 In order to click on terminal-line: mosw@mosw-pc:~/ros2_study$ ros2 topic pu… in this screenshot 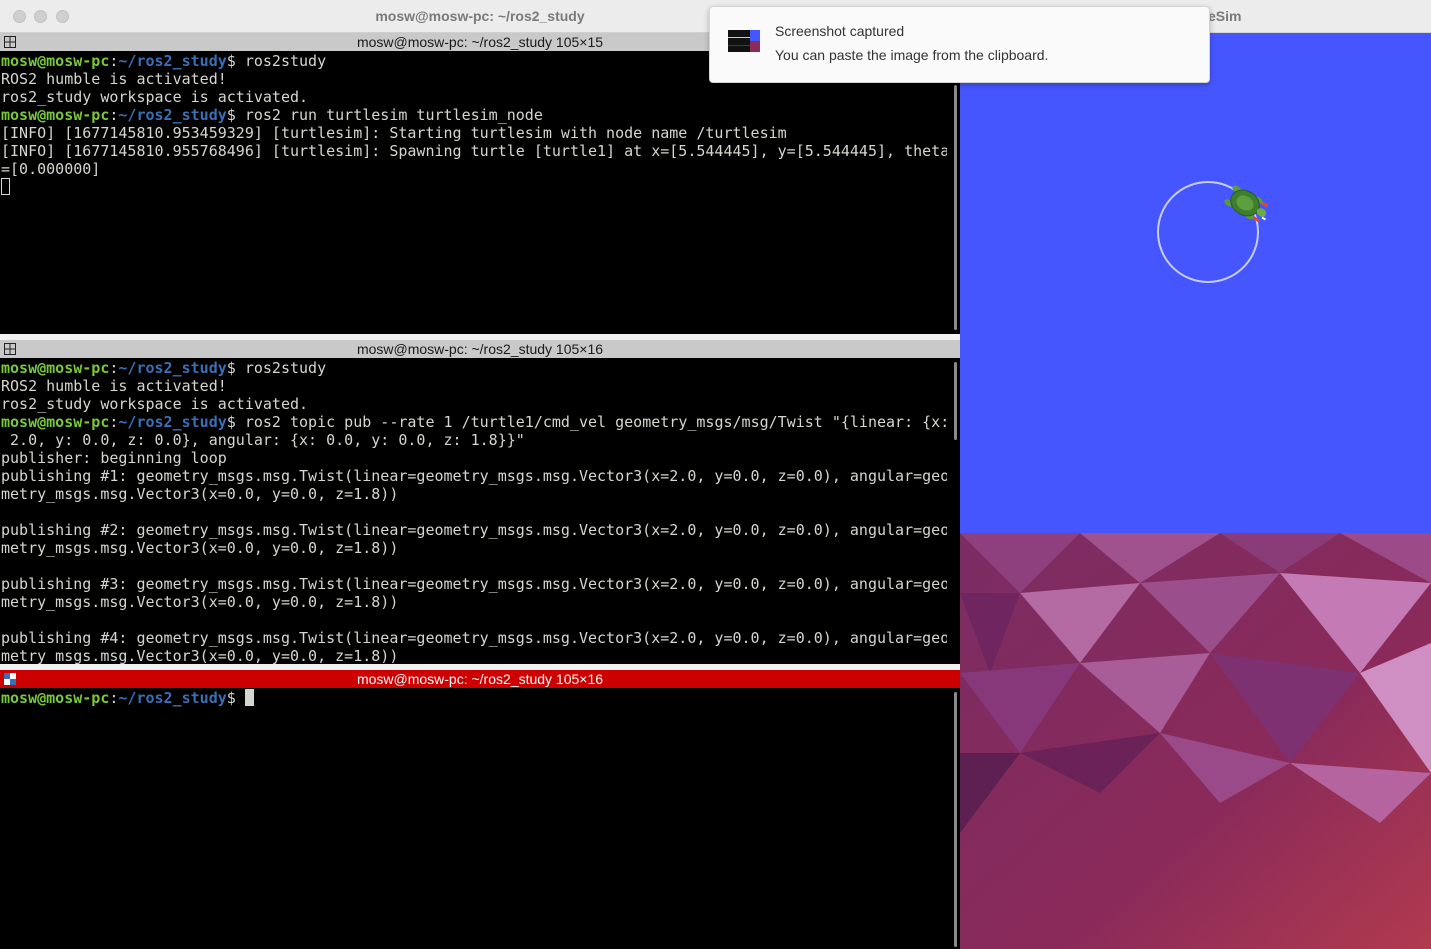, I will do `click(474, 422)`.